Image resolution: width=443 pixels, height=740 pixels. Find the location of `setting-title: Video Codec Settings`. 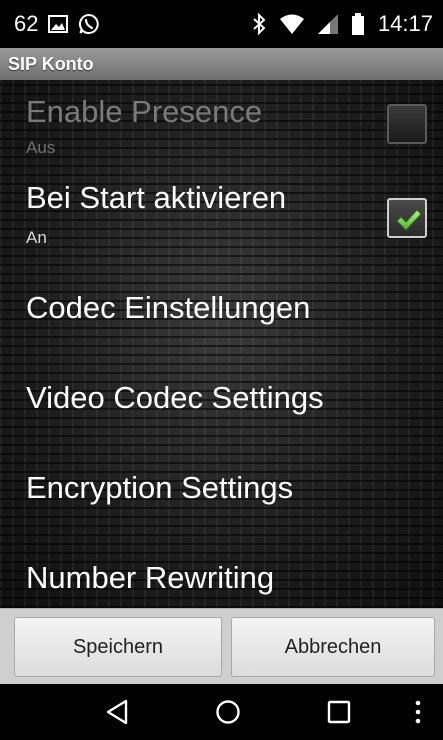

setting-title: Video Codec Settings is located at coordinates (175, 397).